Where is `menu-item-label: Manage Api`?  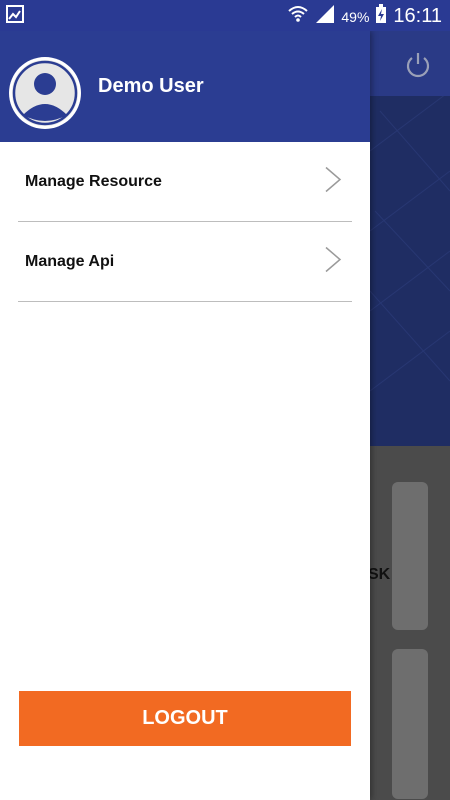 menu-item-label: Manage Api is located at coordinates (70, 261).